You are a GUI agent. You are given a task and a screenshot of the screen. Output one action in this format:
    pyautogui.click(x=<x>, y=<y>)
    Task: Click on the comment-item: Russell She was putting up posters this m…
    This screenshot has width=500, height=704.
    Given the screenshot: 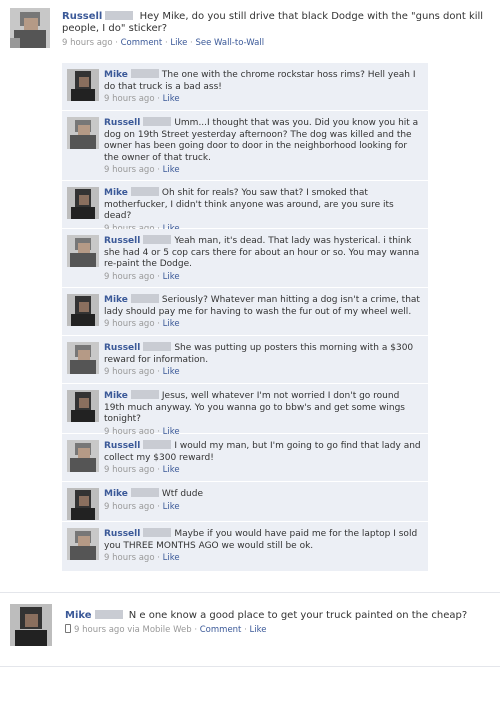 What is the action you would take?
    pyautogui.click(x=245, y=360)
    